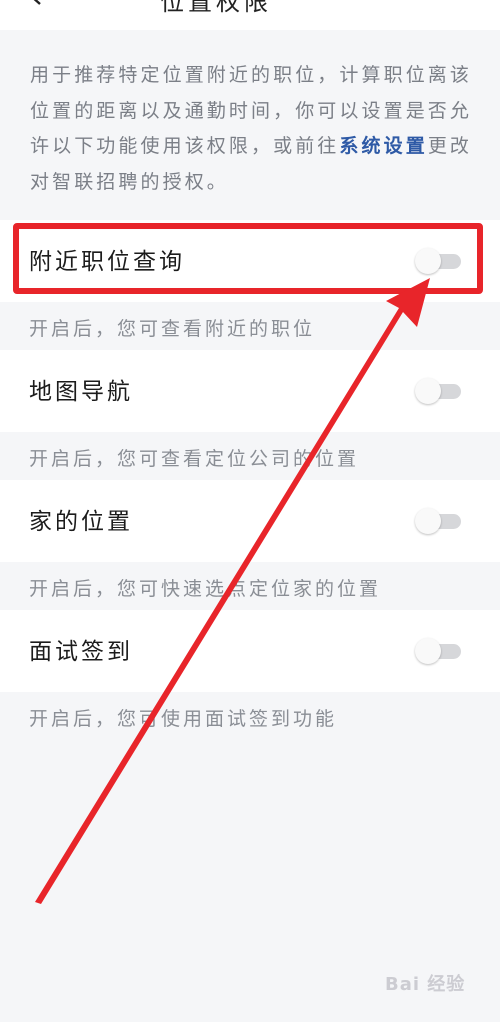 This screenshot has width=500, height=1022. I want to click on system-settings-link: 系统设置, so click(383, 146).